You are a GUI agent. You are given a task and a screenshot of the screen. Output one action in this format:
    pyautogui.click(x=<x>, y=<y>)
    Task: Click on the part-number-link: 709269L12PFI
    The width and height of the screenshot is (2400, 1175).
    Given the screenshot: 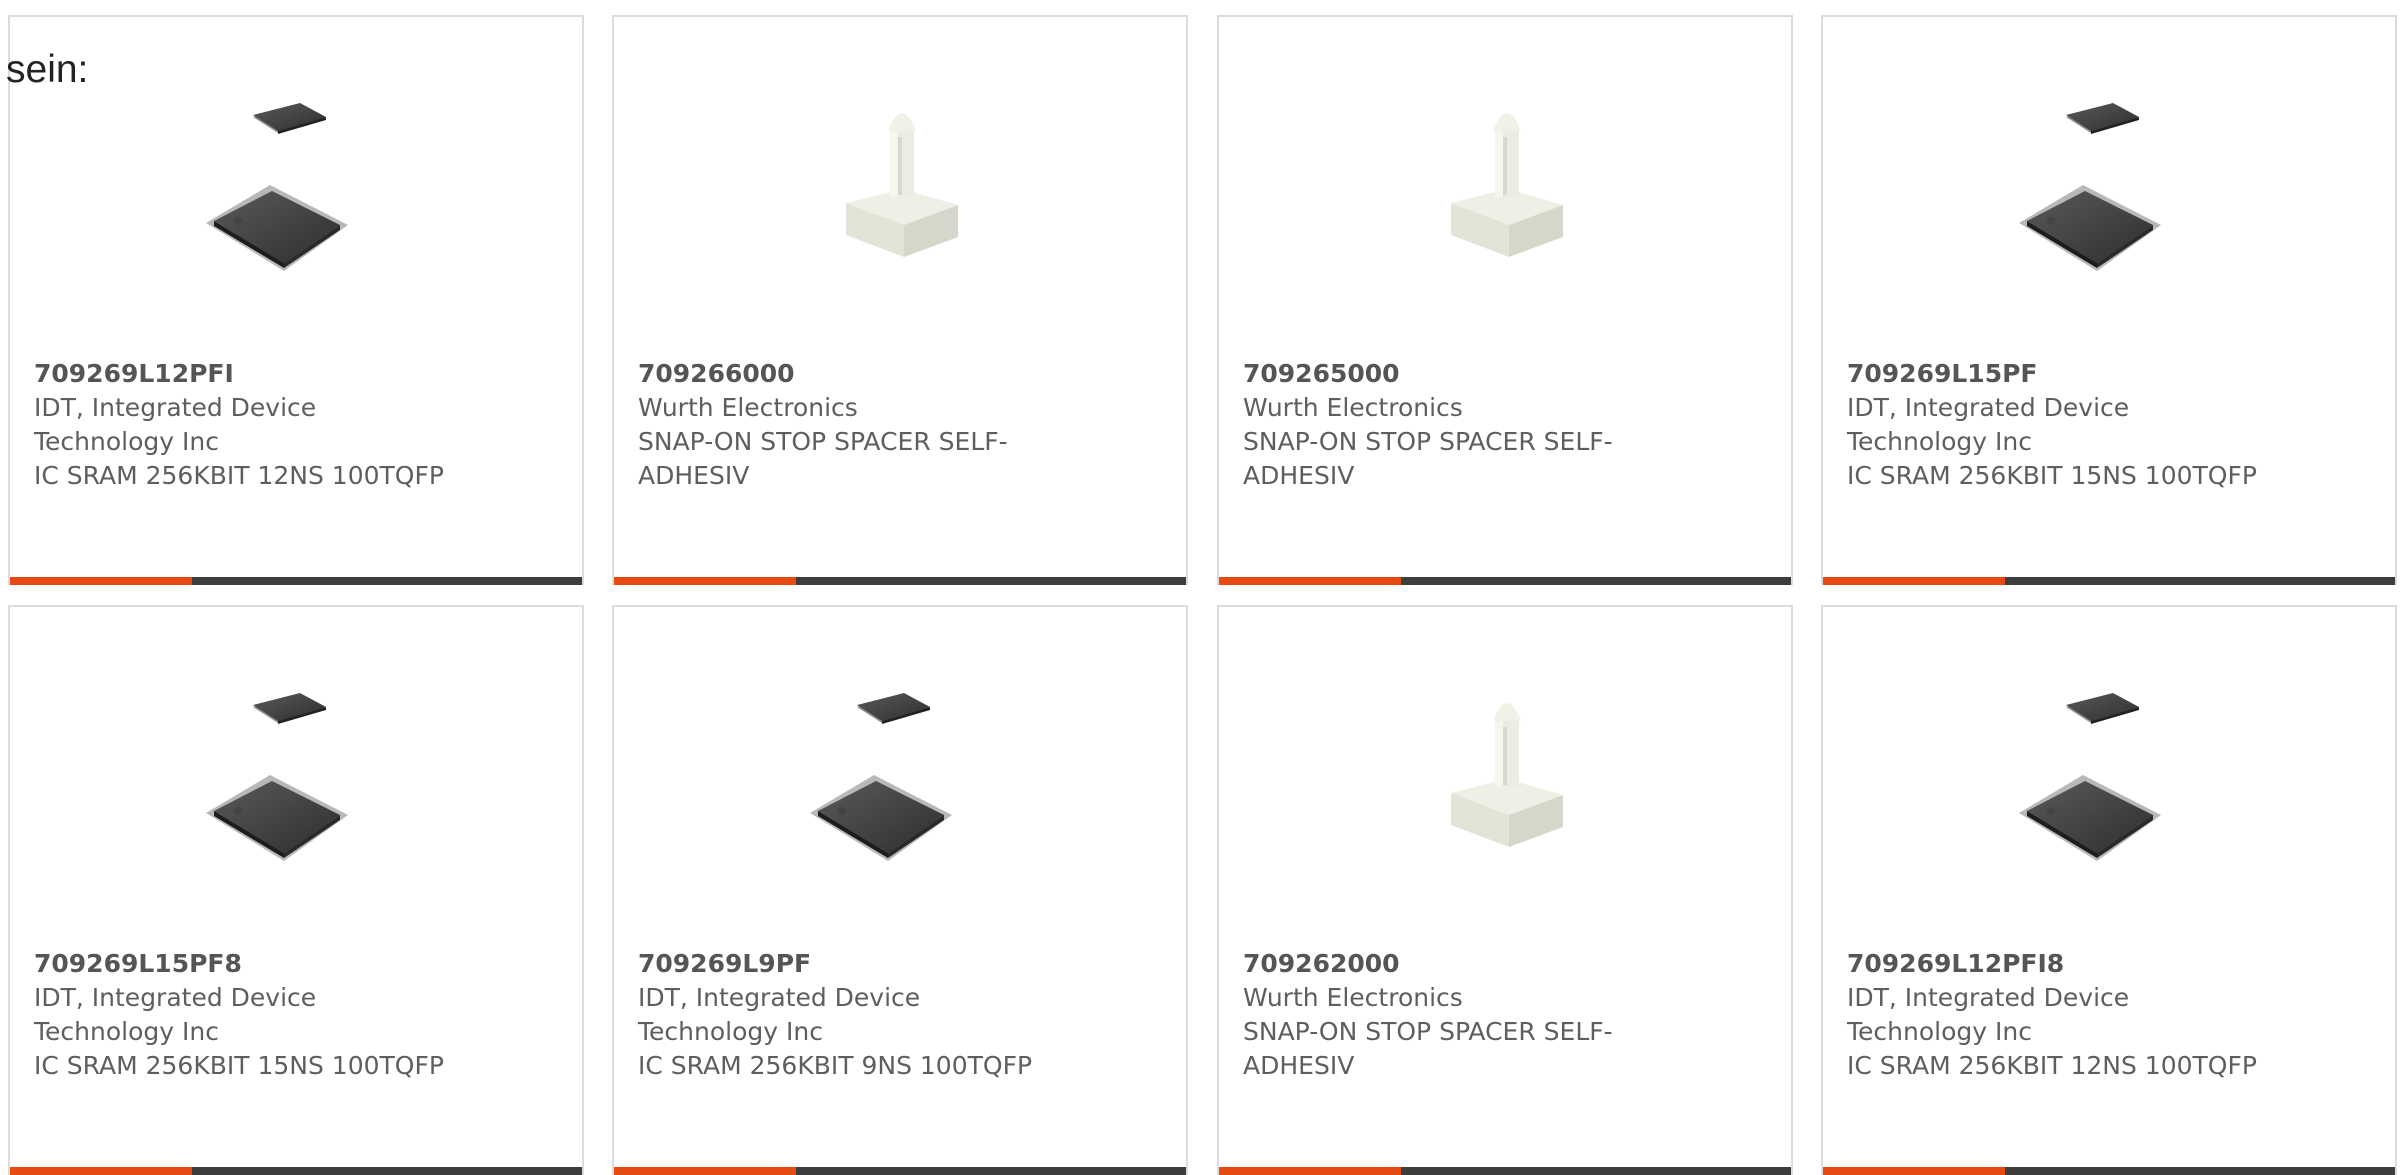 What is the action you would take?
    pyautogui.click(x=244, y=374)
    